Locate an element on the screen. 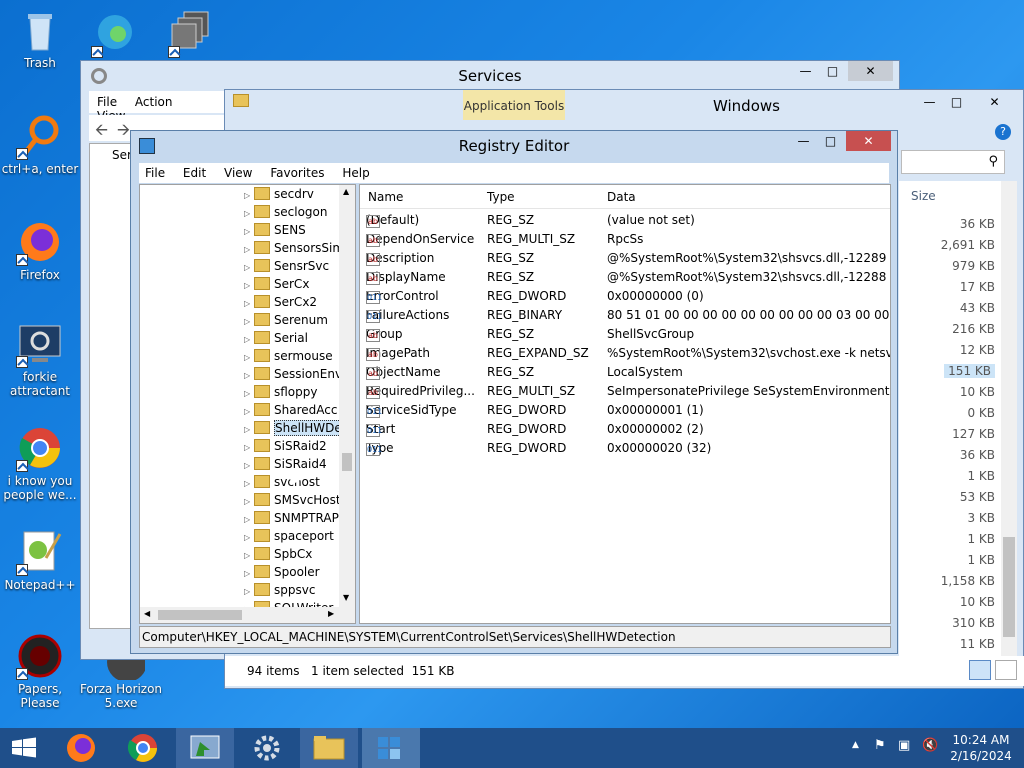  regedit-menu-help: Help is located at coordinates (355, 173).